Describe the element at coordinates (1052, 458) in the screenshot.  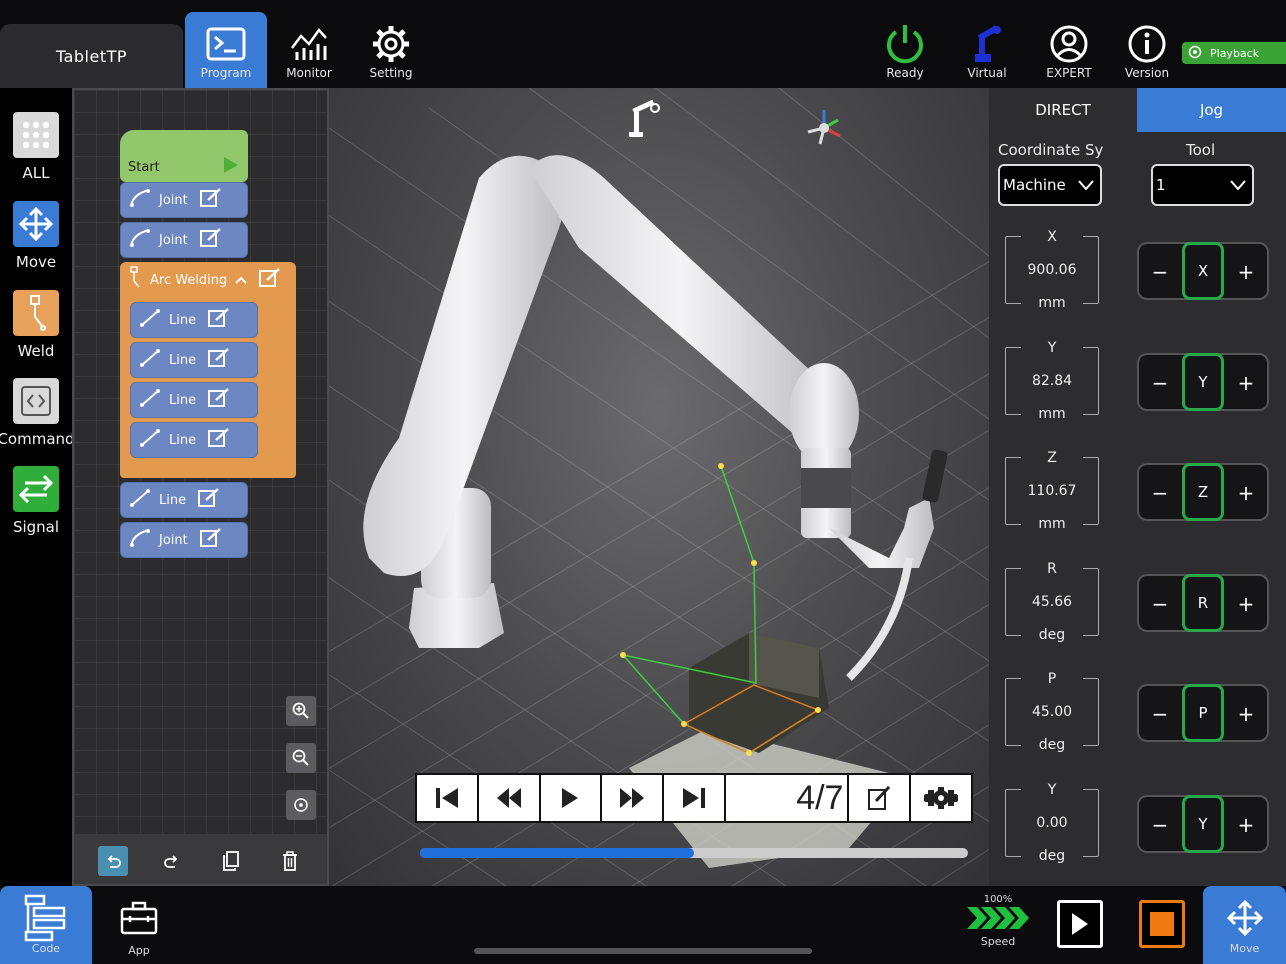
I see `axis-name: Z` at that location.